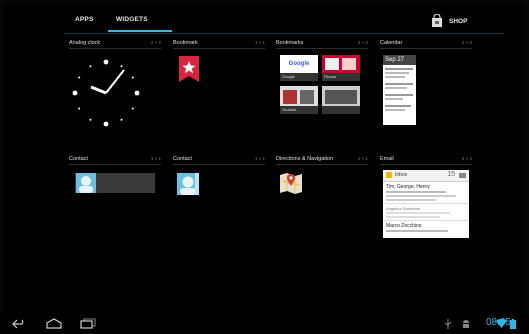  What do you see at coordinates (426, 90) in the screenshot?
I see `widget-calendar: Calendar 2 × 3 Sep 27` at bounding box center [426, 90].